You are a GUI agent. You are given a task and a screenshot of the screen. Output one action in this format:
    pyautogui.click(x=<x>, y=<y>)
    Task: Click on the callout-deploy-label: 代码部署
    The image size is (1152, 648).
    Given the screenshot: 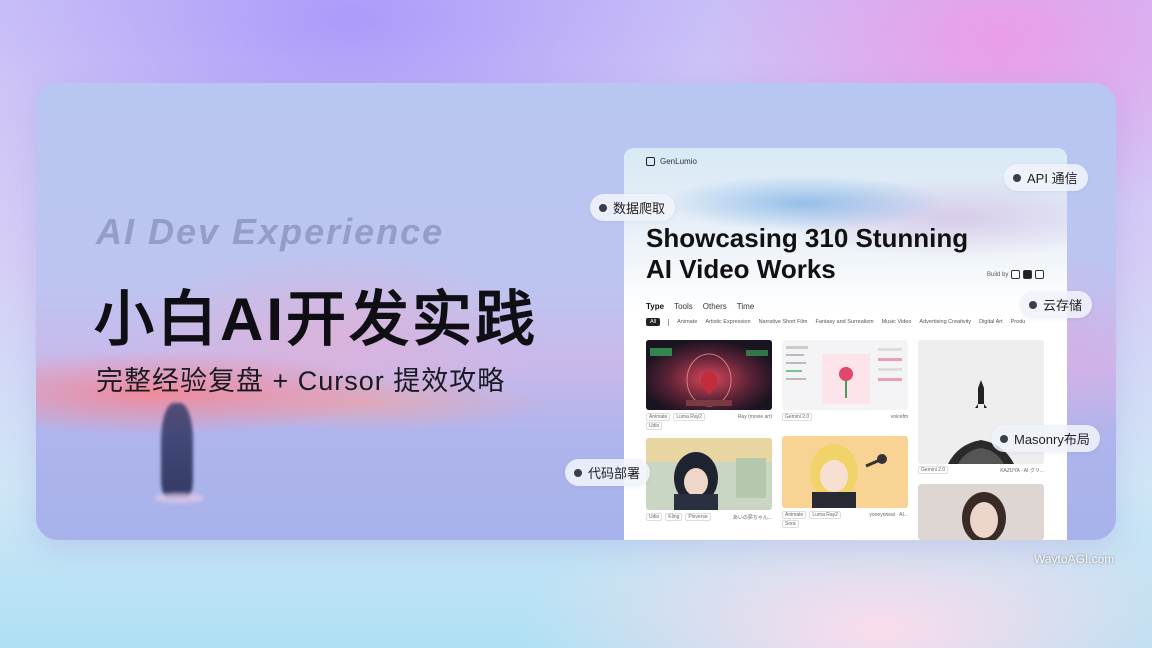 What is the action you would take?
    pyautogui.click(x=614, y=473)
    